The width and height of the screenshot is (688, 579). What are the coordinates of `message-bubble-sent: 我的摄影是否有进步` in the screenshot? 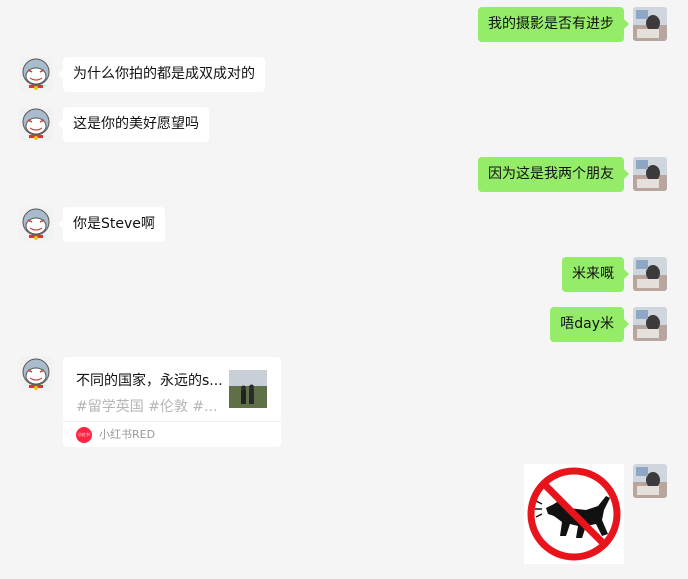 It's located at (553, 24).